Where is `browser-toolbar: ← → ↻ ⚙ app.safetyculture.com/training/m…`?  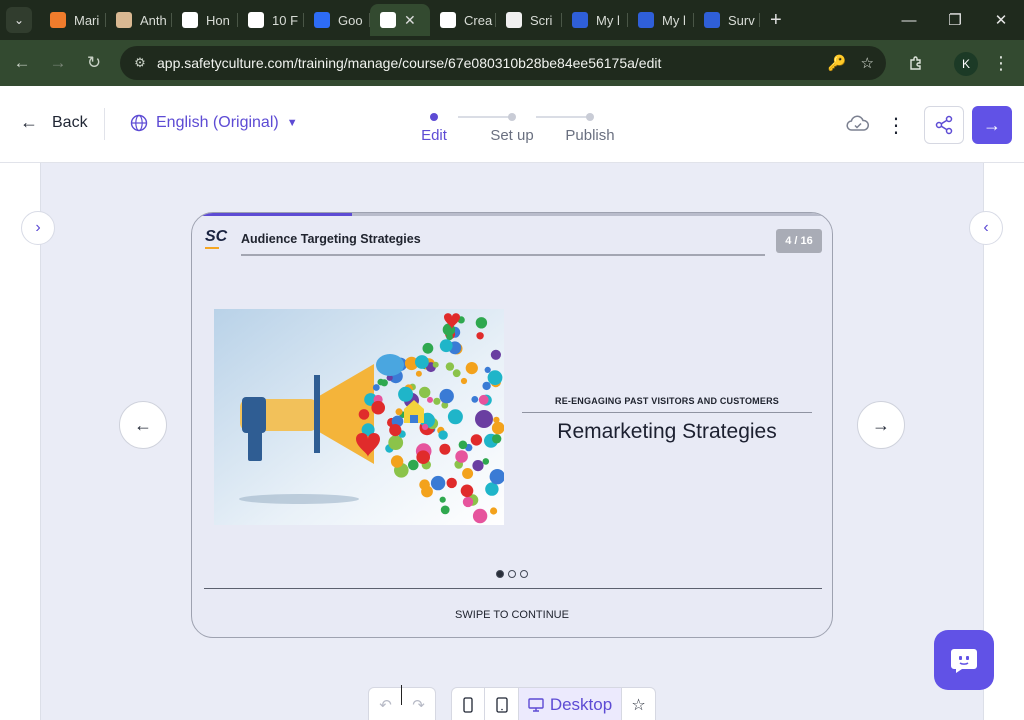 browser-toolbar: ← → ↻ ⚙ app.safetyculture.com/training/m… is located at coordinates (512, 63).